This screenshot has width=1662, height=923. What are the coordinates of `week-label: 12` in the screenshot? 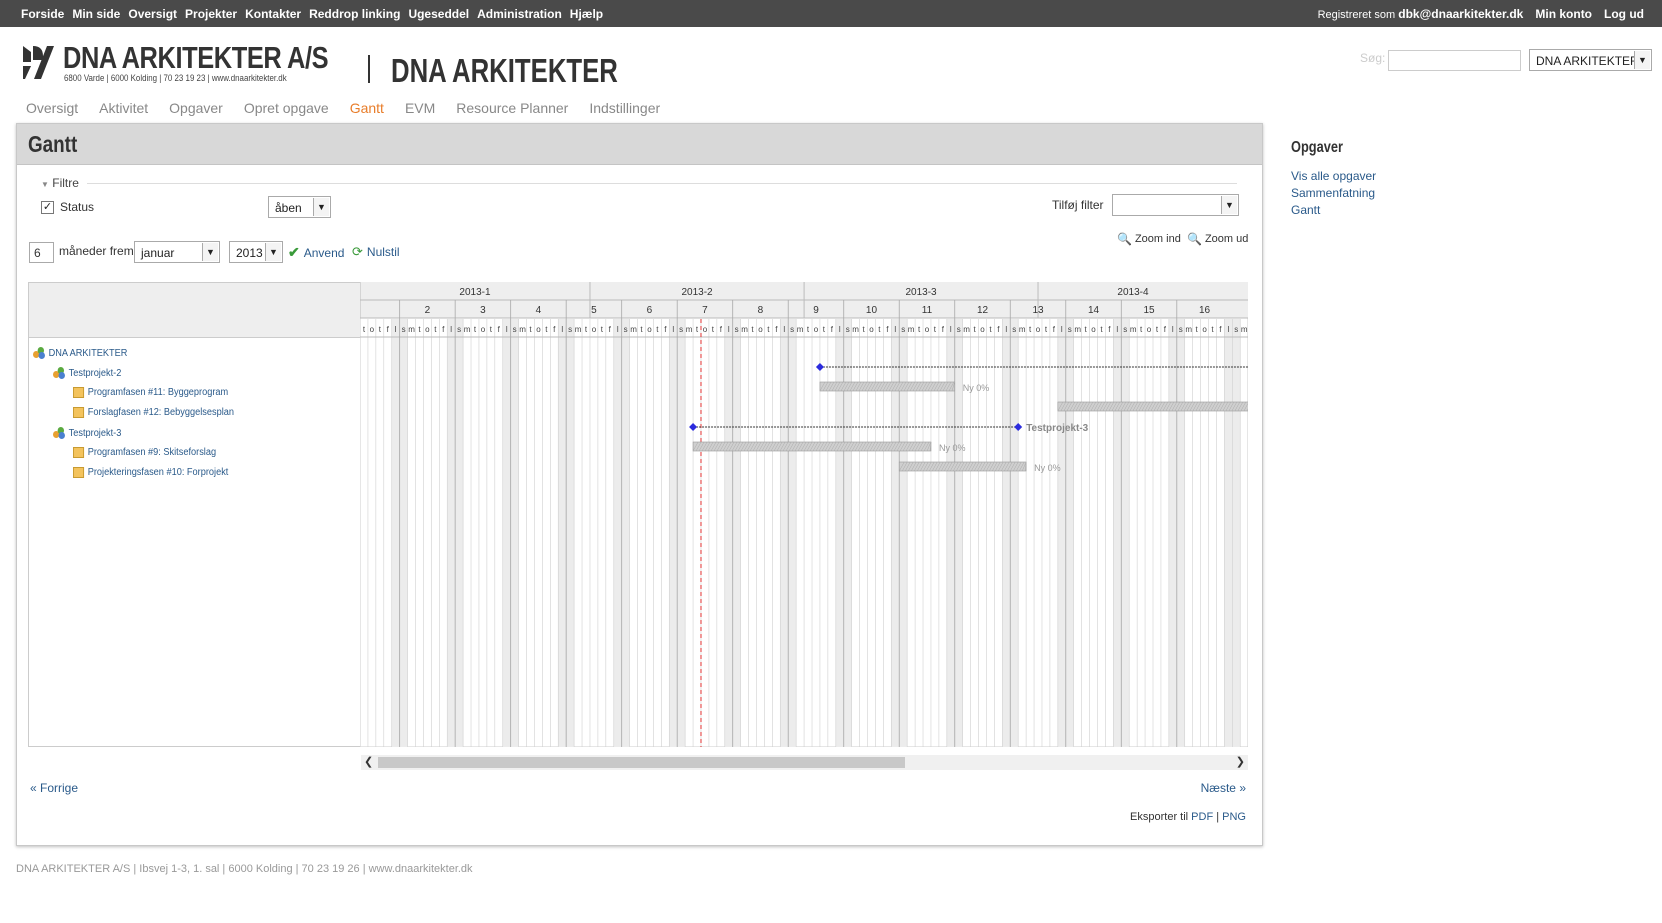 It's located at (983, 310).